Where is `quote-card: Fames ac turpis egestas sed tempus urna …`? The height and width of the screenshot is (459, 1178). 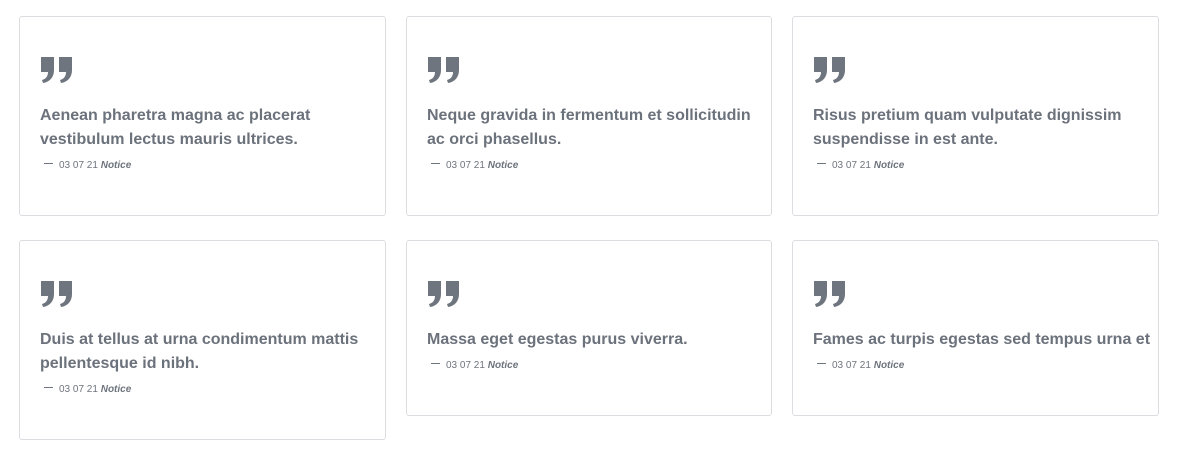
quote-card: Fames ac turpis egestas sed tempus urna … is located at coordinates (975, 328).